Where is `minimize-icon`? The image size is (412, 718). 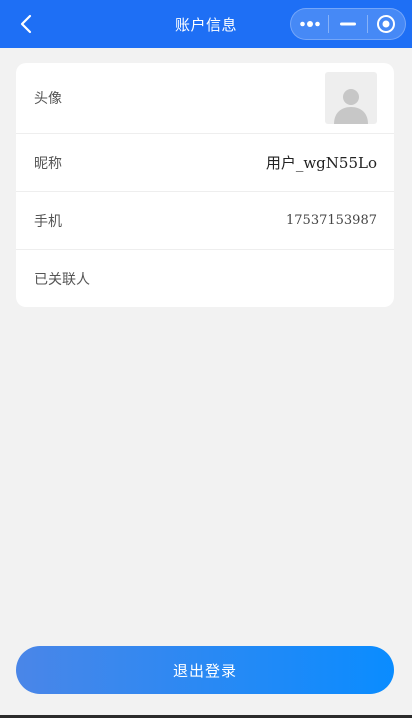
minimize-icon is located at coordinates (347, 24).